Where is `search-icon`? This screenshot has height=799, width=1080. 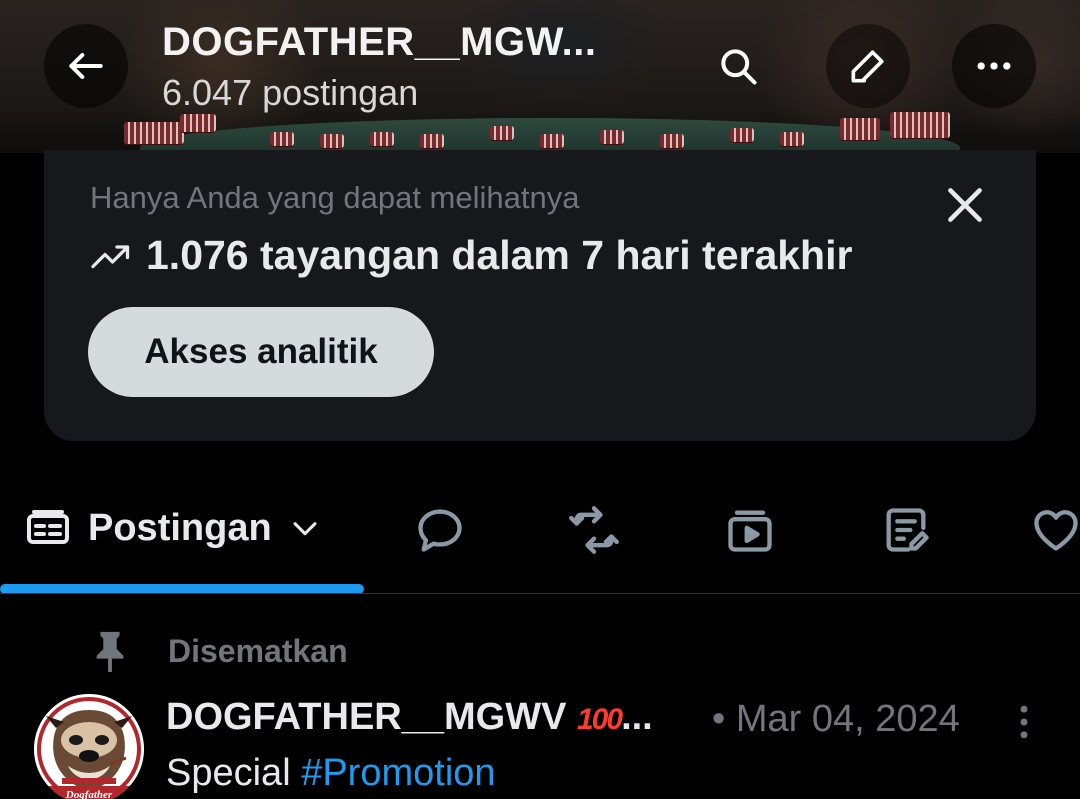 search-icon is located at coordinates (739, 67).